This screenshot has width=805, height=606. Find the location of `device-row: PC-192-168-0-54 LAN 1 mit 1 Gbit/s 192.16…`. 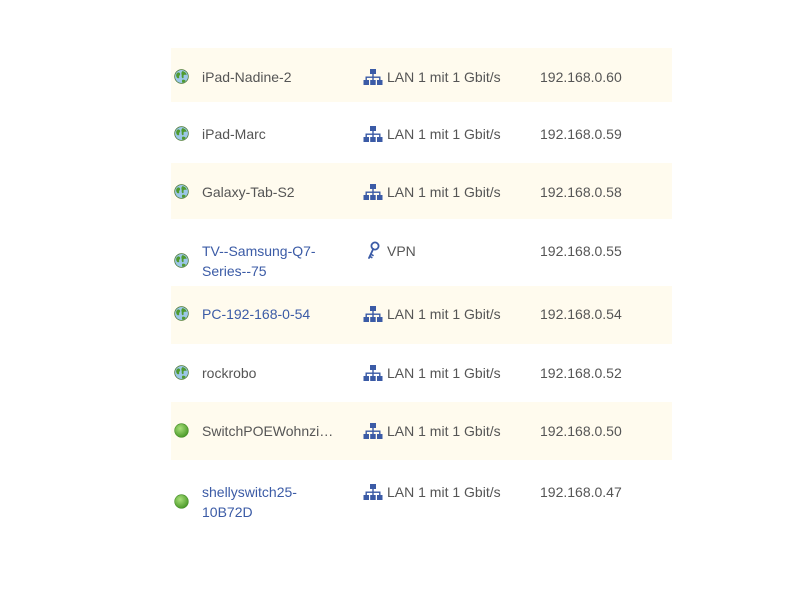

device-row: PC-192-168-0-54 LAN 1 mit 1 Gbit/s 192.16… is located at coordinates (421, 315).